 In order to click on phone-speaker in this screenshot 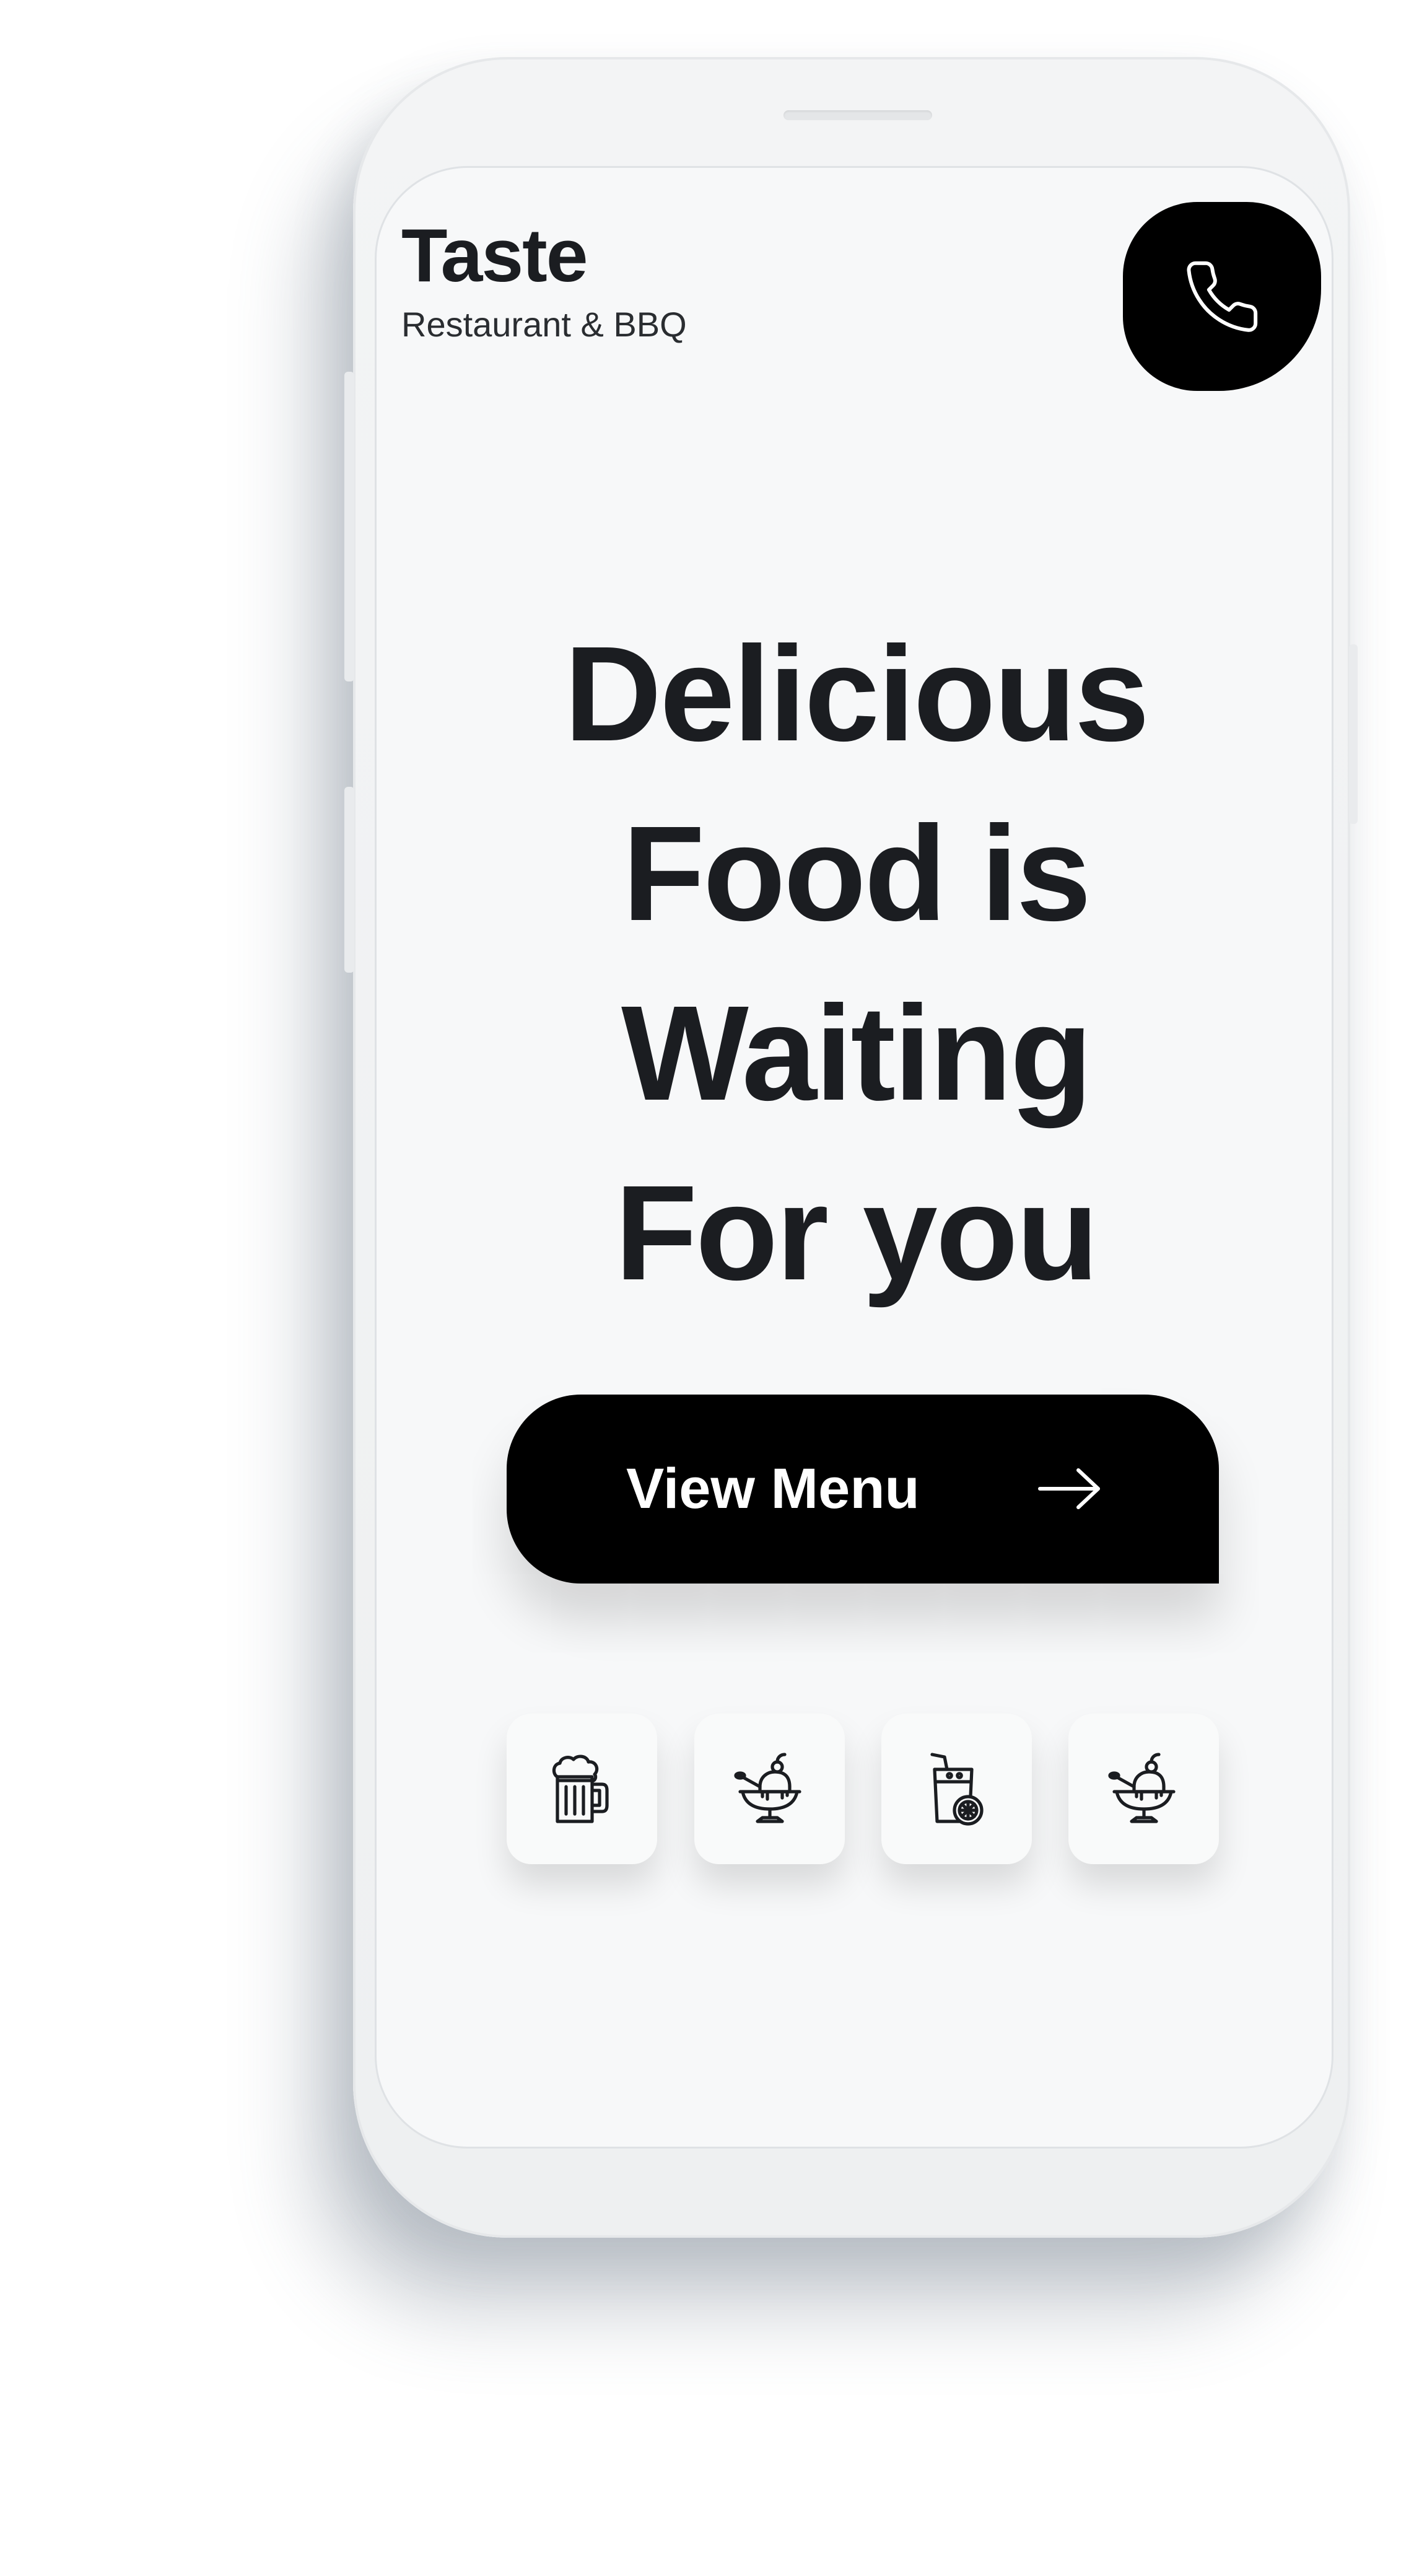, I will do `click(857, 115)`.